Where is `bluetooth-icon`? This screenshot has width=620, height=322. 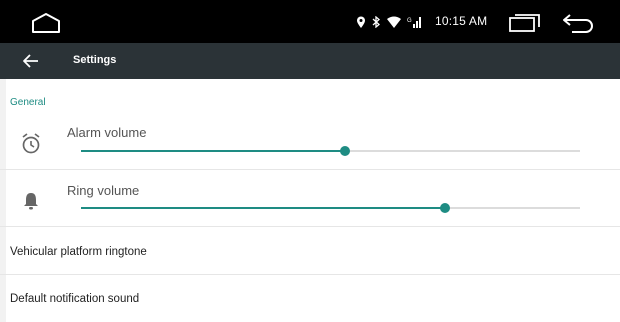 bluetooth-icon is located at coordinates (376, 22).